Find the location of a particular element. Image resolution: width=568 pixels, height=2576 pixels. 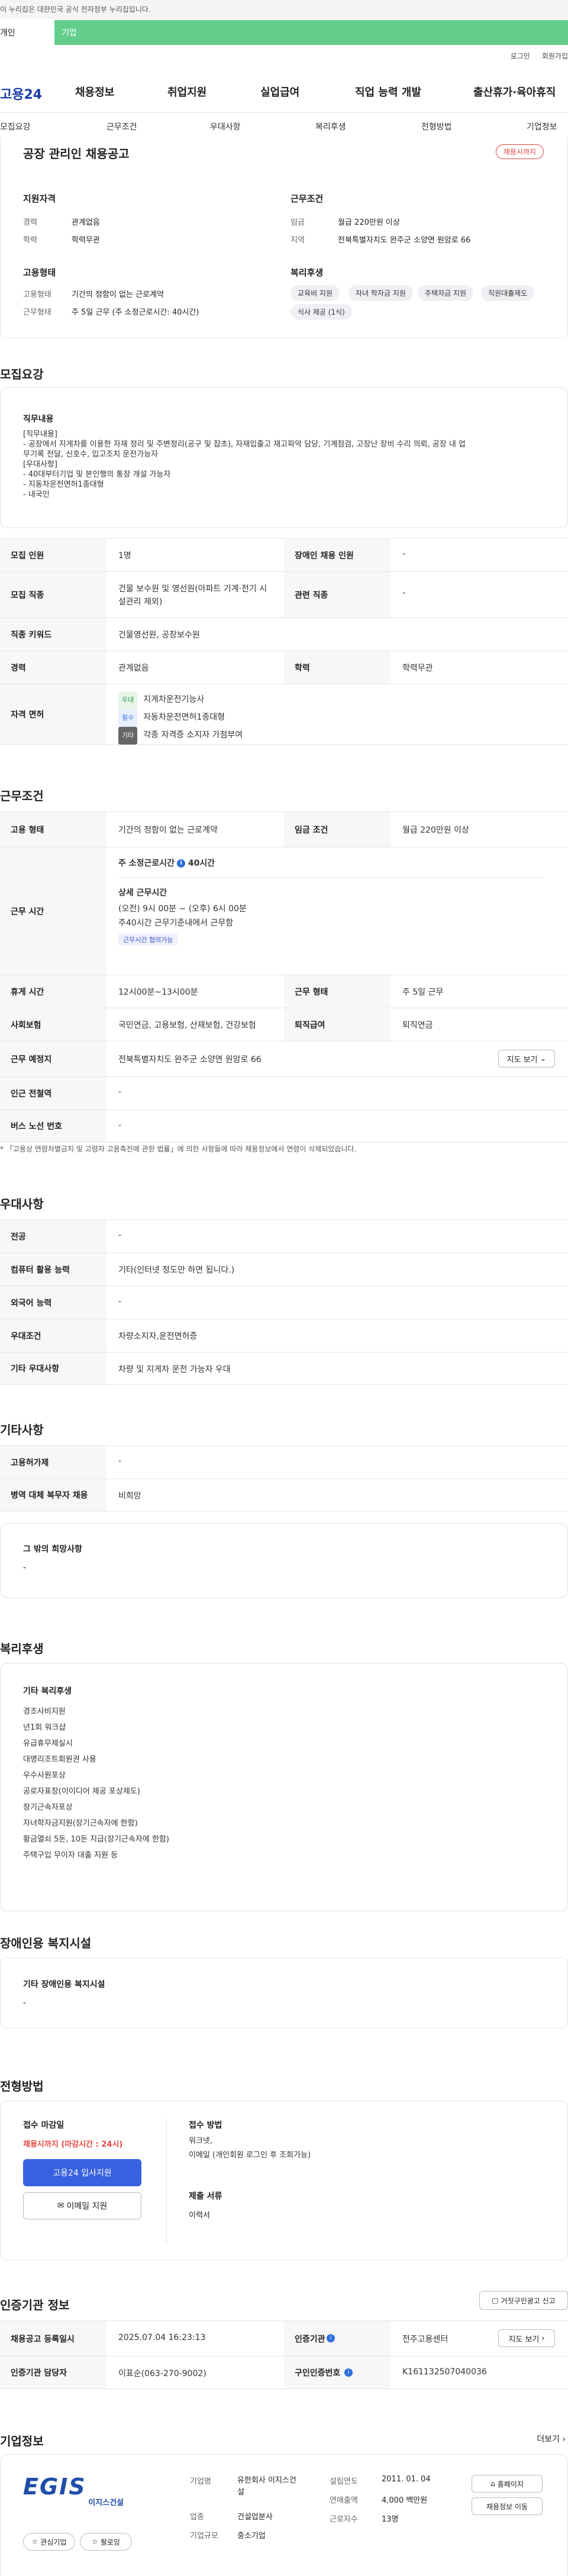

map-button: 지도 보기 ⌄ is located at coordinates (526, 1059).